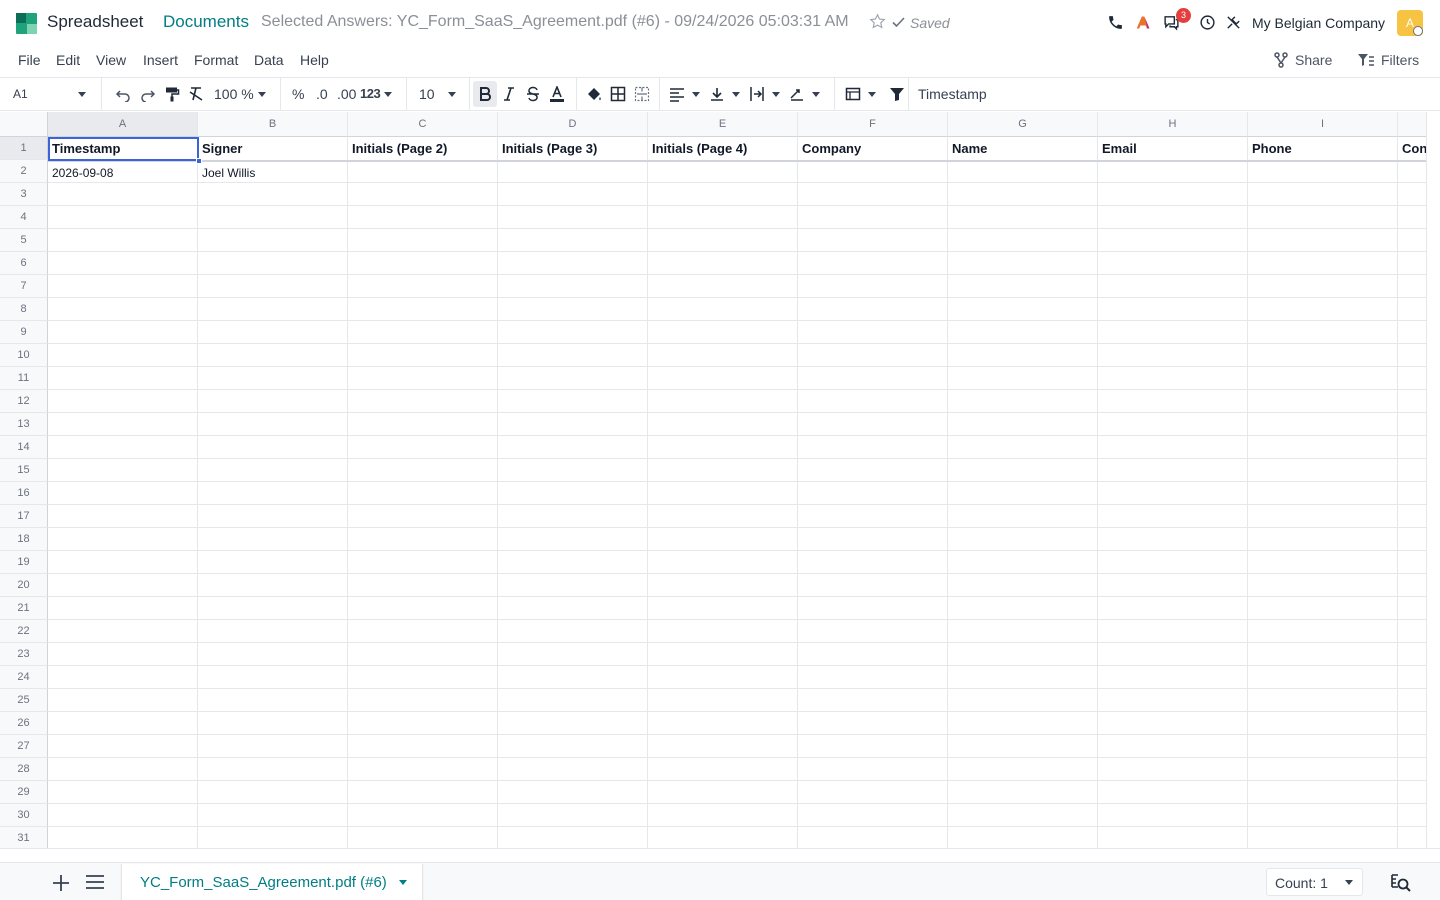 This screenshot has width=1440, height=900. What do you see at coordinates (24, 470) in the screenshot?
I see `row-header-15: 15` at bounding box center [24, 470].